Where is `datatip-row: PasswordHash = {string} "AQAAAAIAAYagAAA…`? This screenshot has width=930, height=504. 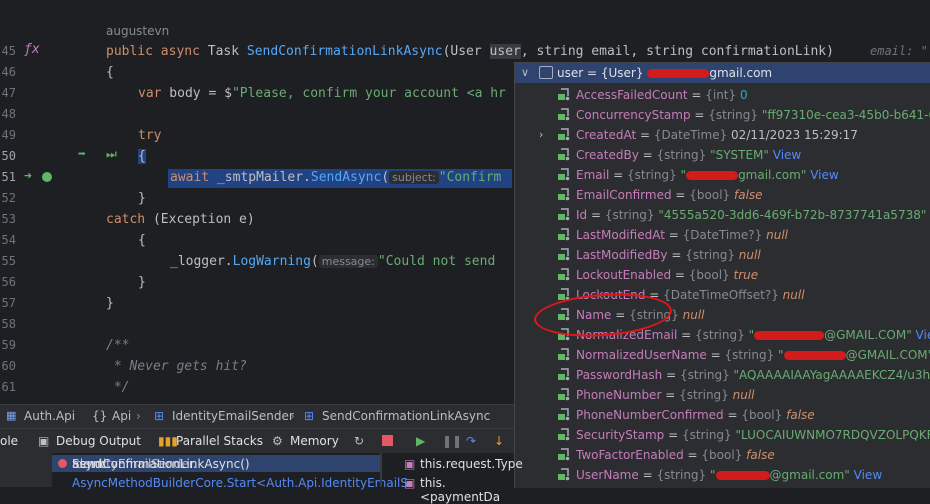 datatip-row: PasswordHash = {string} "AQAAAAIAAYagAAA… is located at coordinates (722, 375).